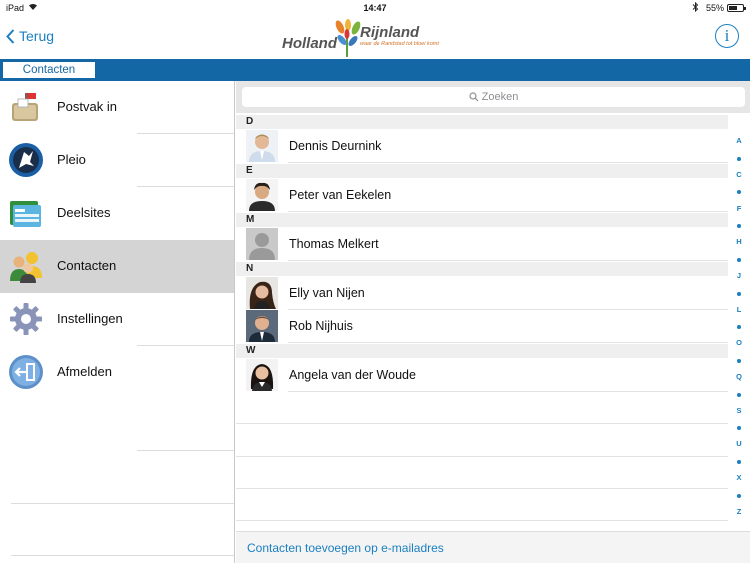 The image size is (750, 563). Describe the element at coordinates (739, 511) in the screenshot. I see `index-letter-z: Z` at that location.